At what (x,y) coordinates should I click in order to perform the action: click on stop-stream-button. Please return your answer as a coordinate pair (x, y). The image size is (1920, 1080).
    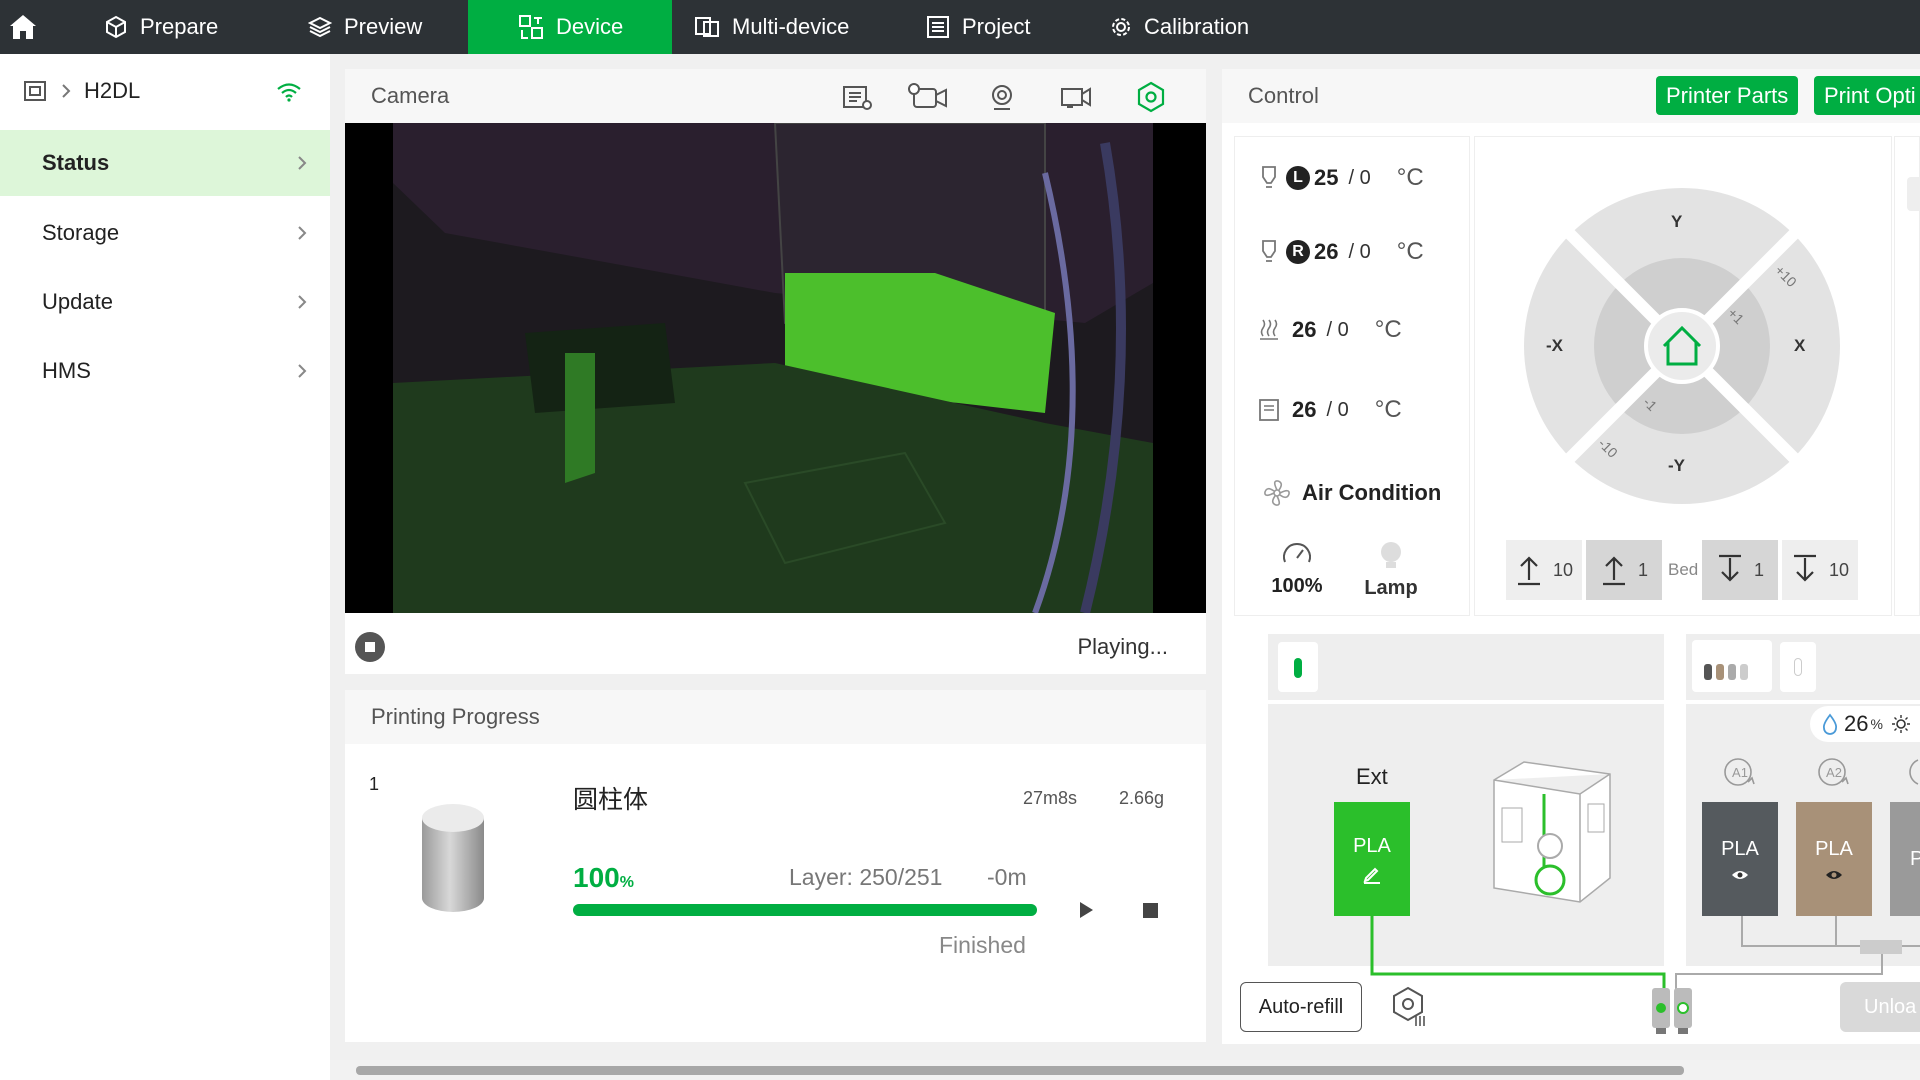
    Looking at the image, I should click on (370, 647).